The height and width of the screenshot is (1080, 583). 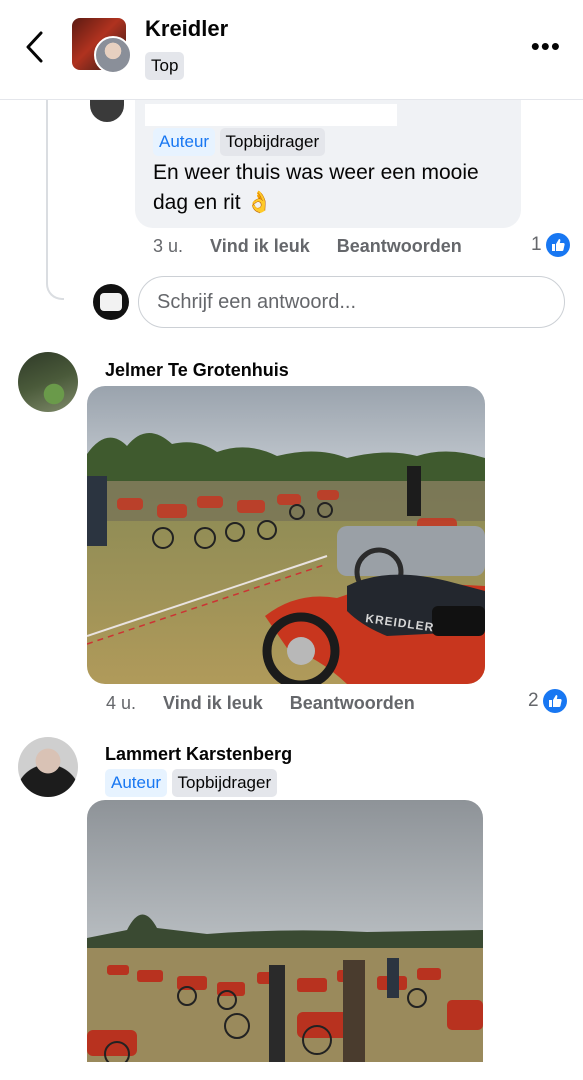 I want to click on commenter-name: Lammert Karstenberg, so click(x=198, y=754).